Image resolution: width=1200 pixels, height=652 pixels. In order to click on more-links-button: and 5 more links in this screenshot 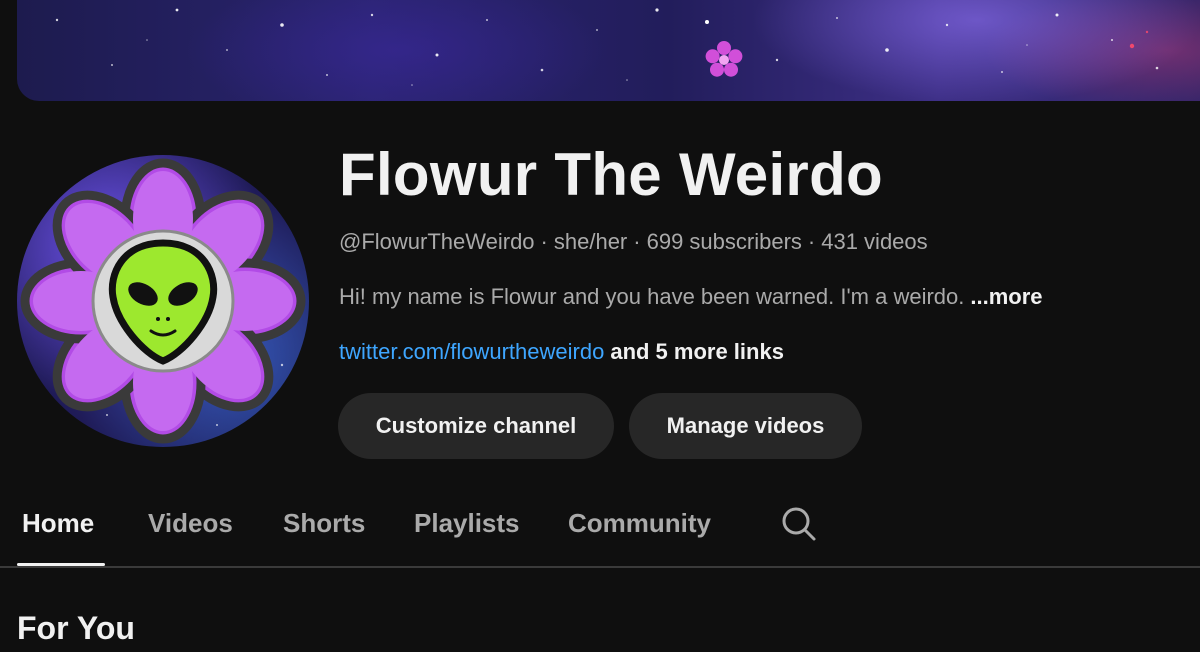, I will do `click(697, 351)`.